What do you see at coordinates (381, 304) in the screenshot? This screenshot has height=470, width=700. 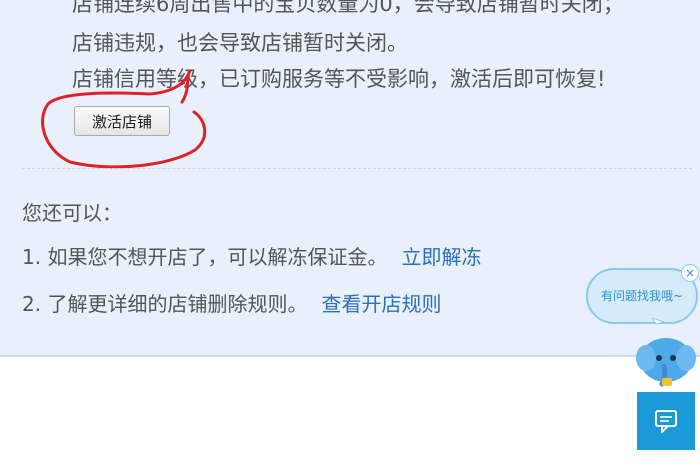 I see `store-rules-link: 查看开店规则` at bounding box center [381, 304].